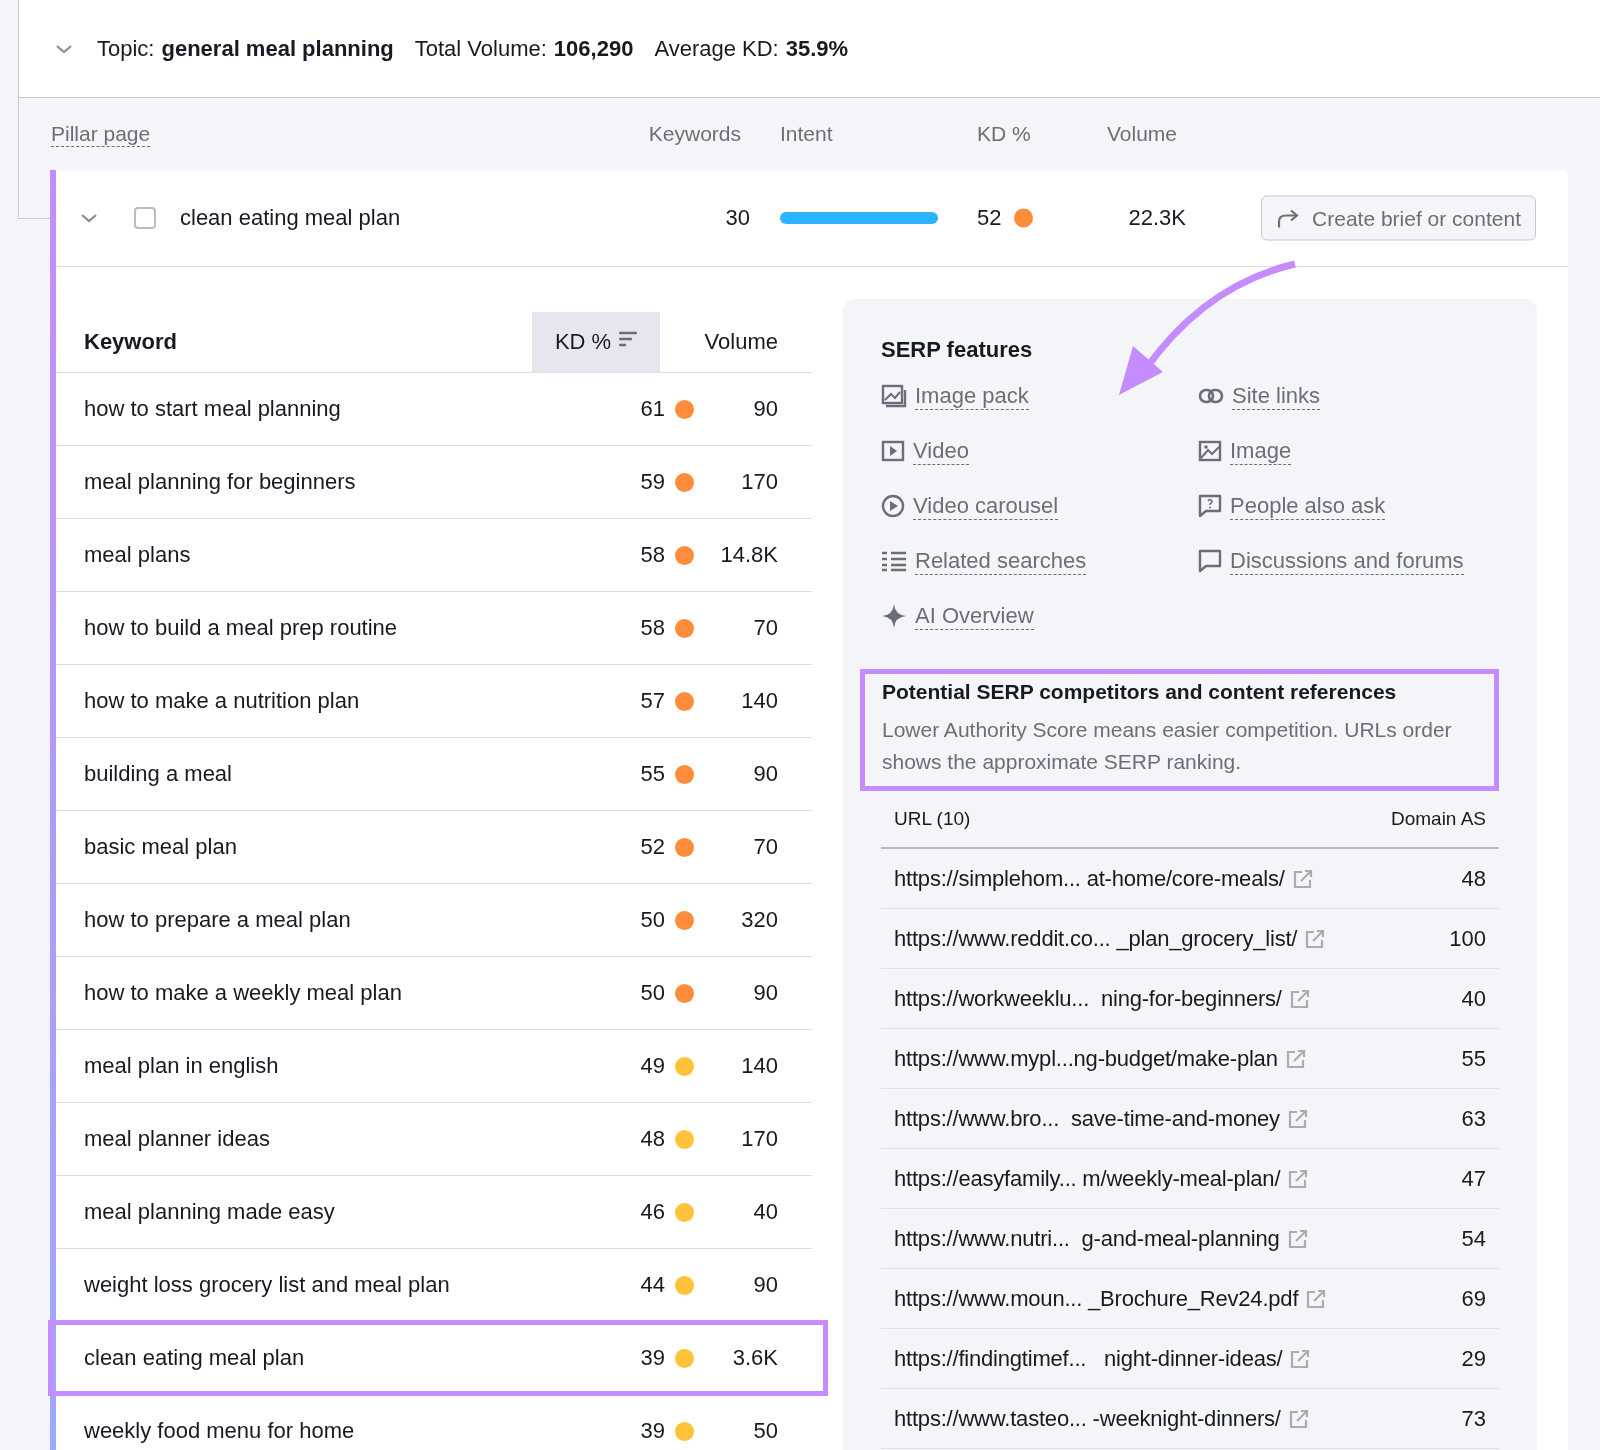 The image size is (1600, 1450). I want to click on image-icon, so click(1210, 451).